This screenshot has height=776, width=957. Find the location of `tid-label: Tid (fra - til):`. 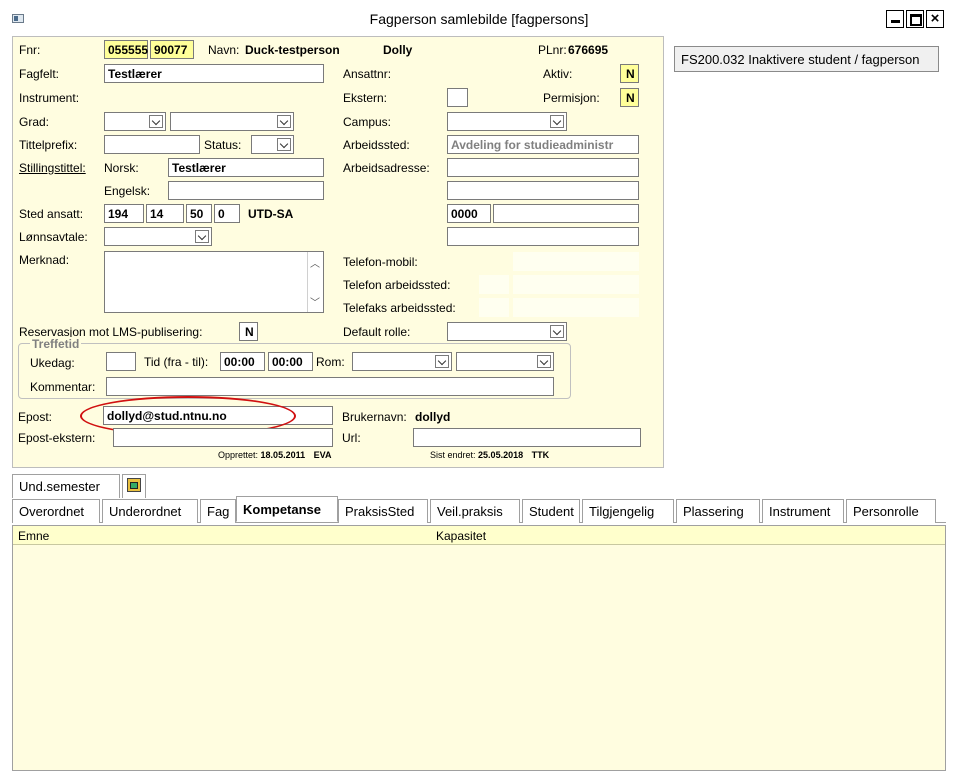

tid-label: Tid (fra - til): is located at coordinates (176, 362).